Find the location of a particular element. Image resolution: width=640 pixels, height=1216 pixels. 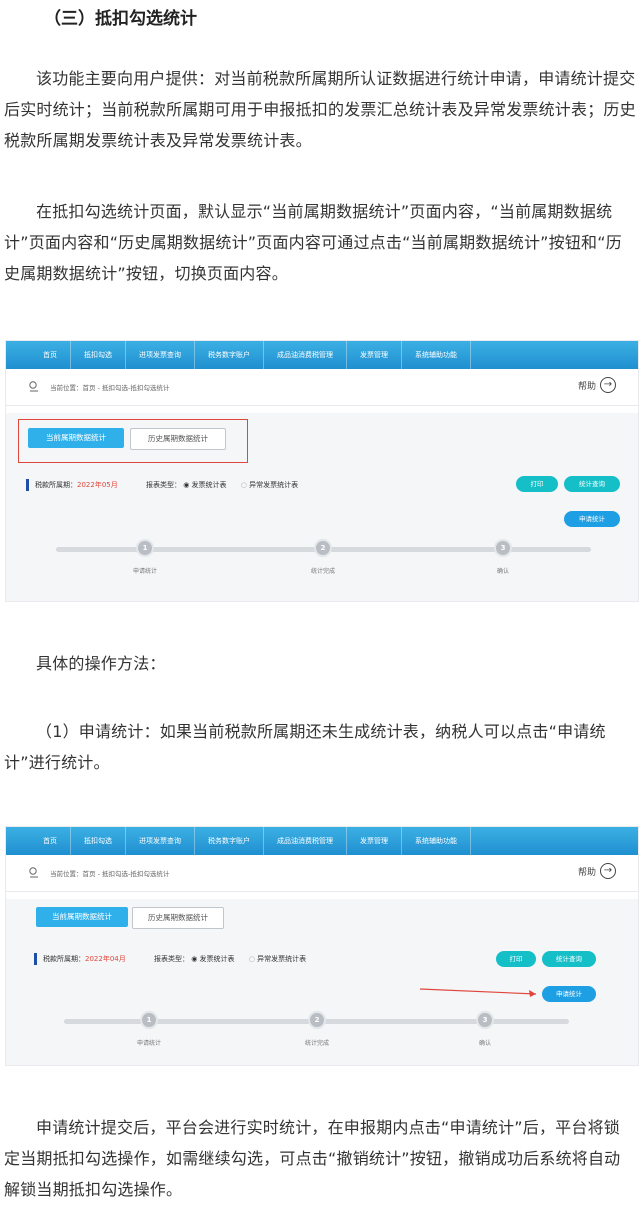

period-value: 2022年04月 is located at coordinates (105, 959).